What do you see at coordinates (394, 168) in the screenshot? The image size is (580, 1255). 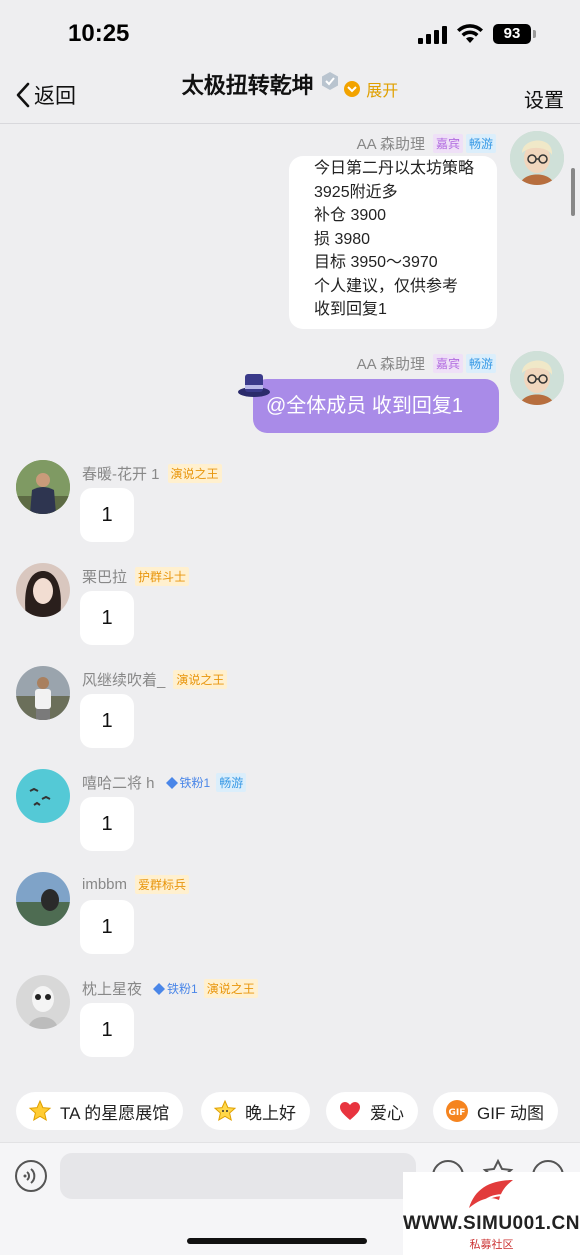 I see `message-line: 今日第二丹以太坊策略` at bounding box center [394, 168].